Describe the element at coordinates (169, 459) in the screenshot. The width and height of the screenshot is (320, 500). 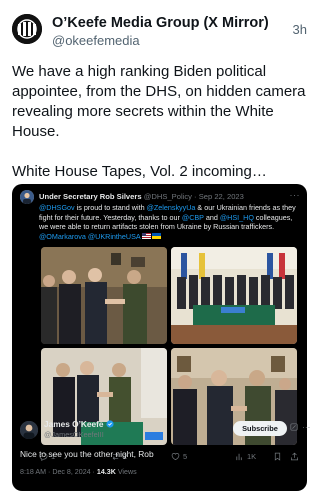
I see `quoted-actions-bar: 1 2 5 1K` at that location.